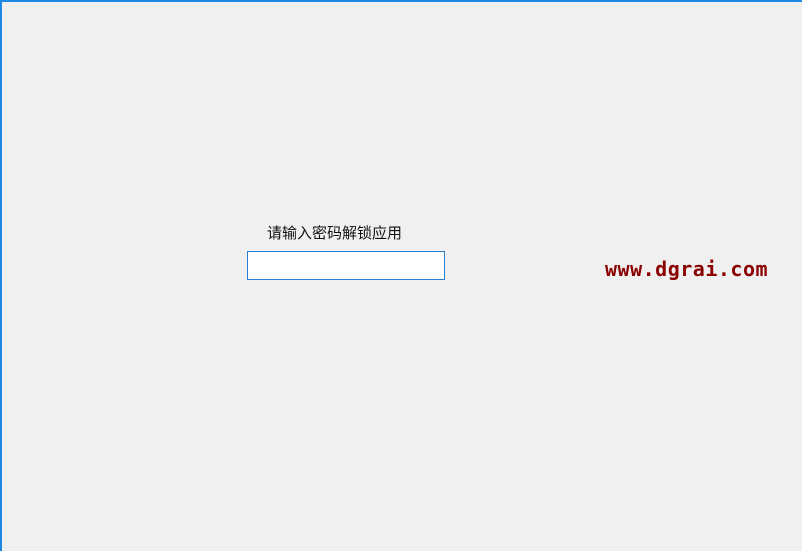 This screenshot has width=802, height=551. Describe the element at coordinates (687, 269) in the screenshot. I see `watermark-text: www.dgrai.com` at that location.